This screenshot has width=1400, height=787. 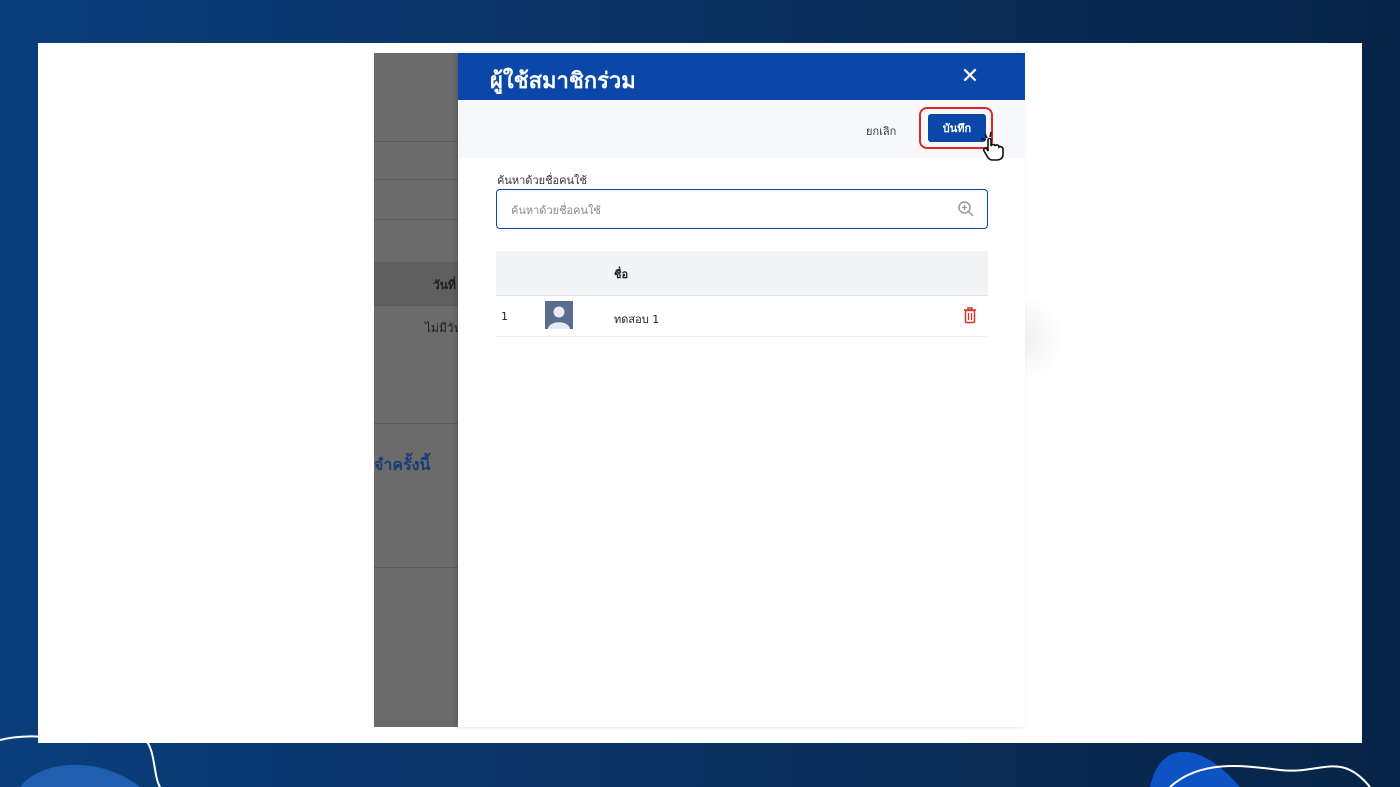 What do you see at coordinates (504, 316) in the screenshot?
I see `row-index: 1` at bounding box center [504, 316].